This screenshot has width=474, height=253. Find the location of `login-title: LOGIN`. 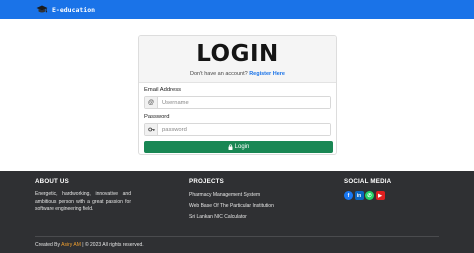

login-title: LOGIN is located at coordinates (237, 54).